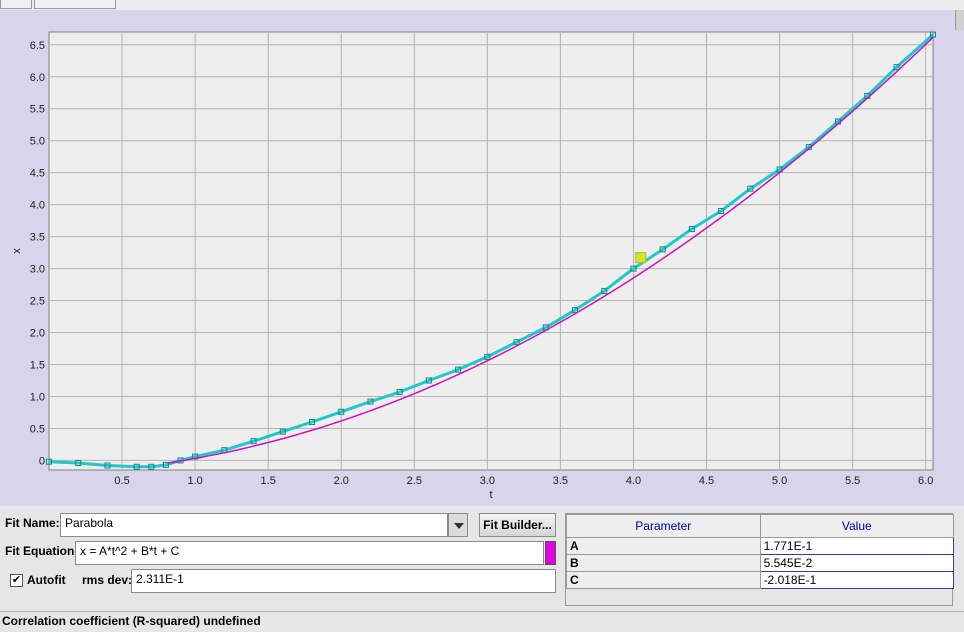  I want to click on x-tick-label: 3.0, so click(487, 481).